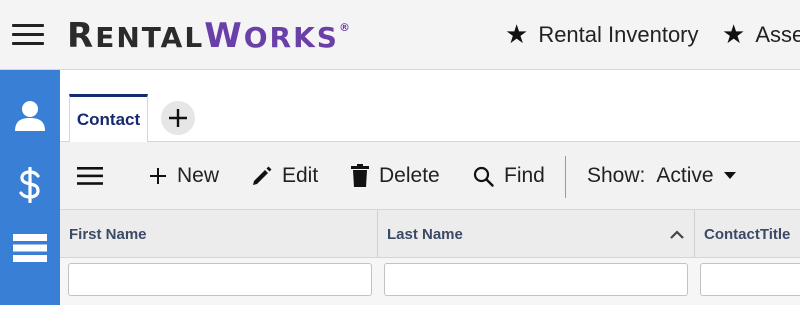  I want to click on last-name-filter-input, so click(536, 279).